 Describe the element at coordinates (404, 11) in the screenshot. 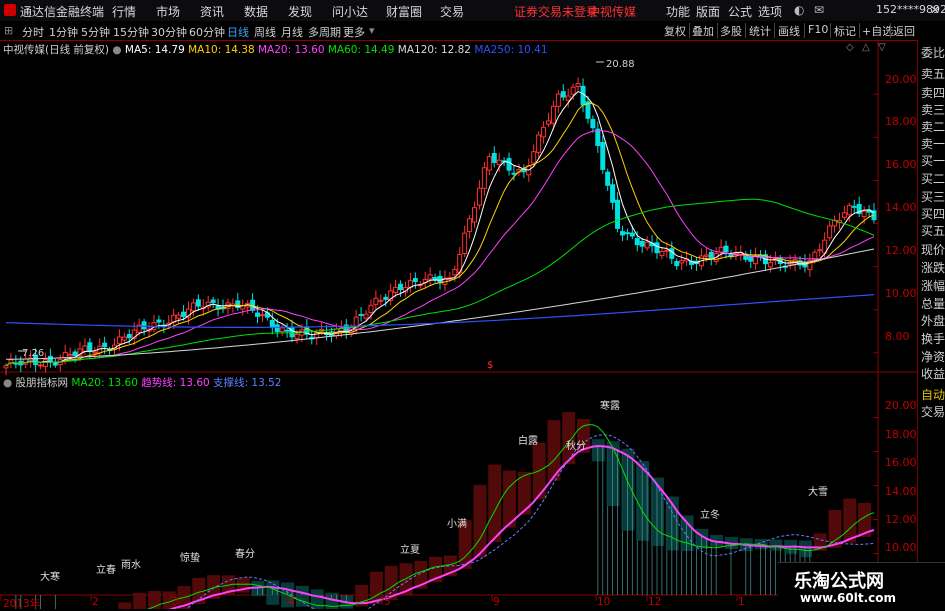

I see `menu-item-caifuquan: 财富圈` at that location.